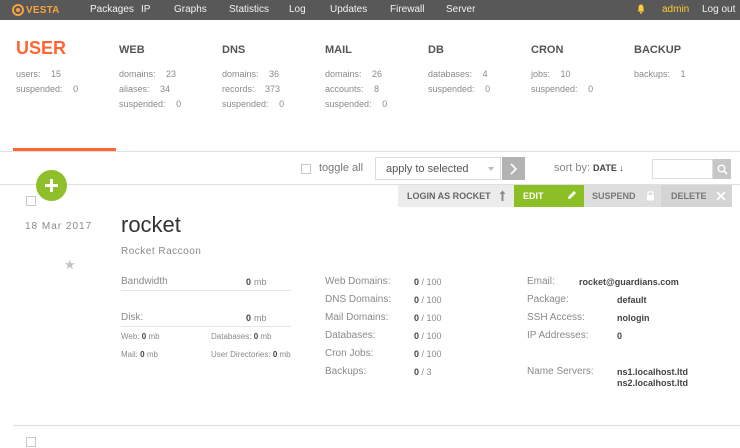 Image resolution: width=740 pixels, height=448 pixels. What do you see at coordinates (132, 317) in the screenshot?
I see `disk-label: Disk:` at bounding box center [132, 317].